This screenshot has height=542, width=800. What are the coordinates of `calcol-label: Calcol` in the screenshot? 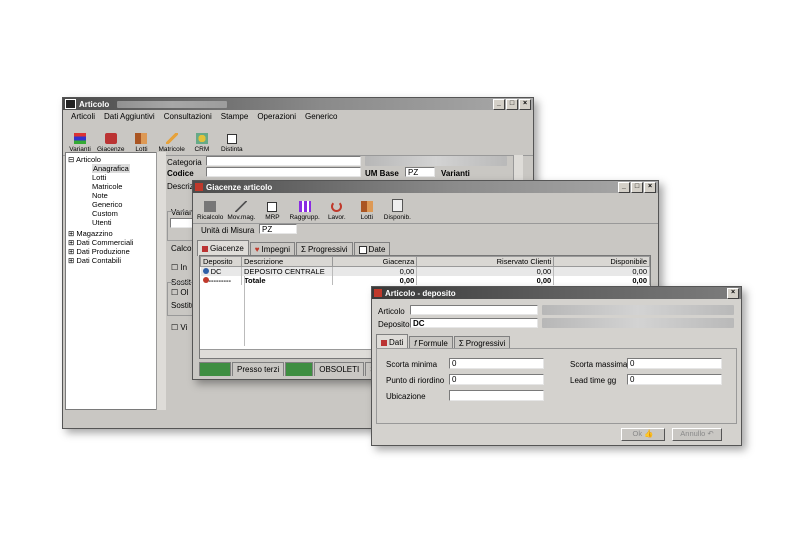 It's located at (182, 248).